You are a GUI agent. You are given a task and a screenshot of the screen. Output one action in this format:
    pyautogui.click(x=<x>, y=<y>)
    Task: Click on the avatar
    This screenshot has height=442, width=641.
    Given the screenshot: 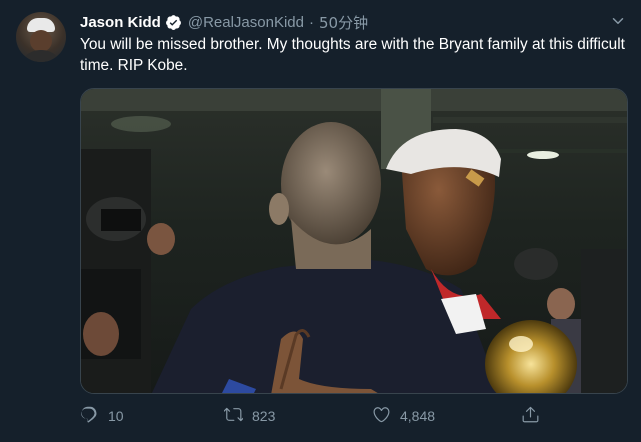 What is the action you would take?
    pyautogui.click(x=41, y=37)
    